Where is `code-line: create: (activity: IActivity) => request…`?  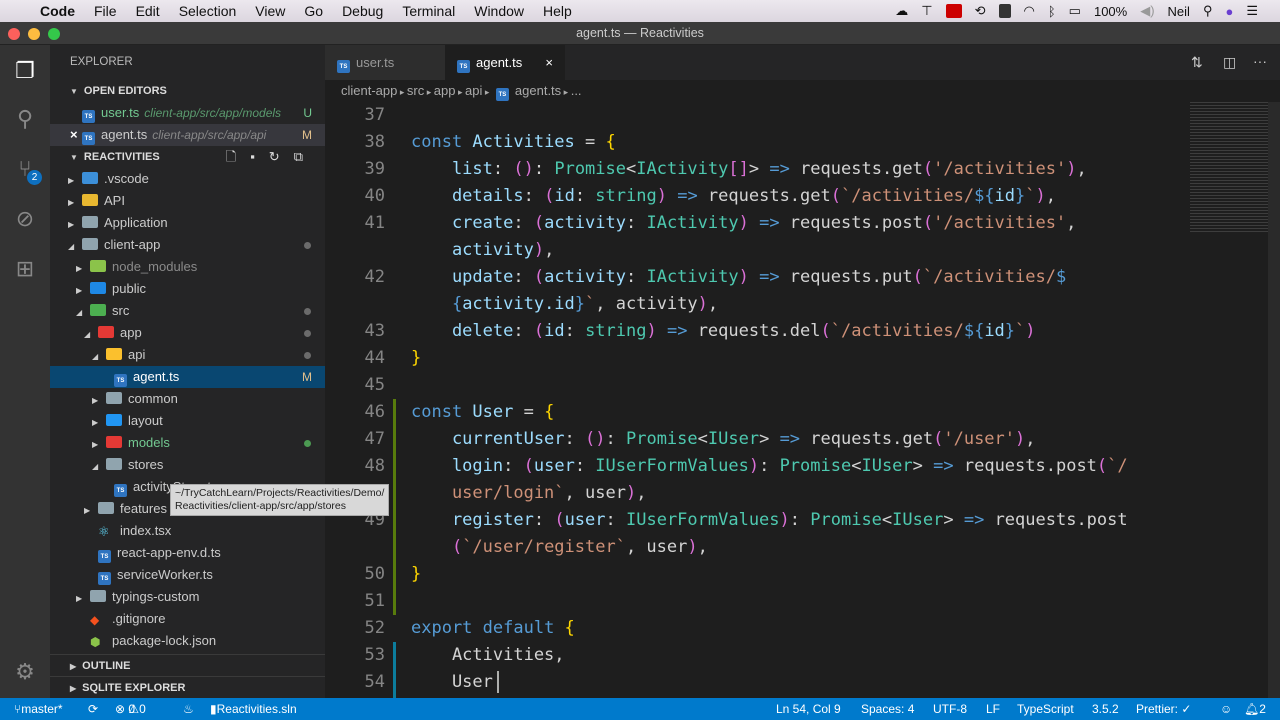 code-line: create: (activity: IActivity) => request… is located at coordinates (743, 223).